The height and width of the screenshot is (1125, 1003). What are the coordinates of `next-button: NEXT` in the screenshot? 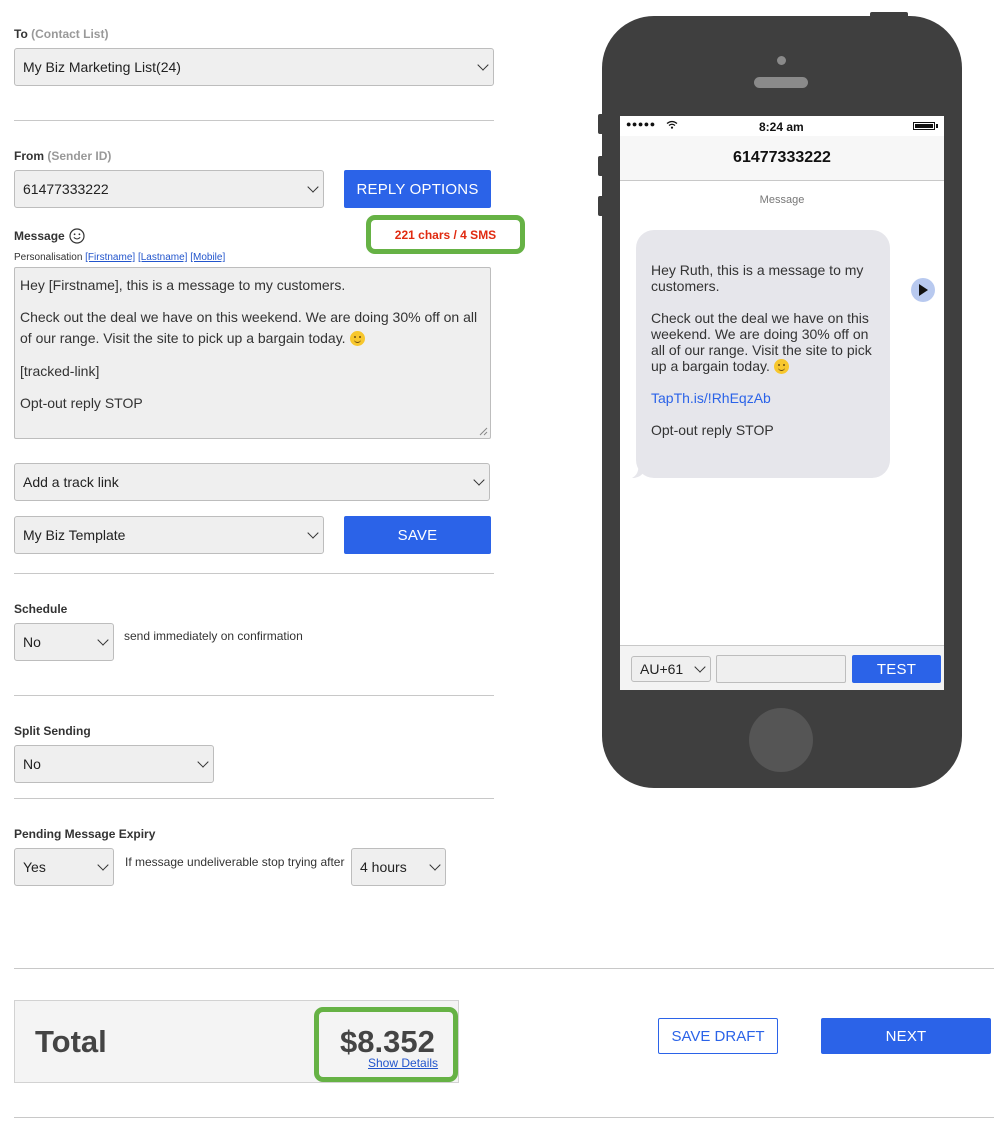 It's located at (906, 1036).